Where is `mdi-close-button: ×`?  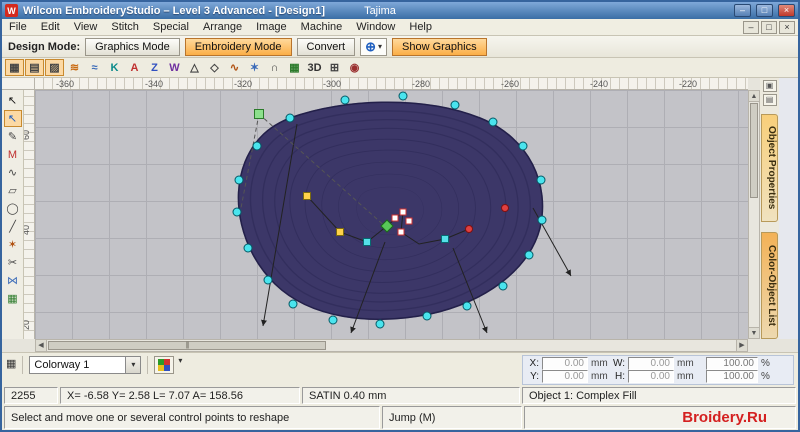
mdi-close-button: × is located at coordinates (787, 27).